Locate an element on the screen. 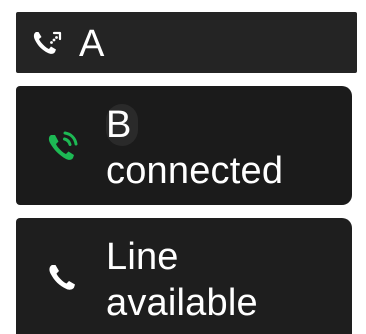  line-a-label: A is located at coordinates (92, 44).